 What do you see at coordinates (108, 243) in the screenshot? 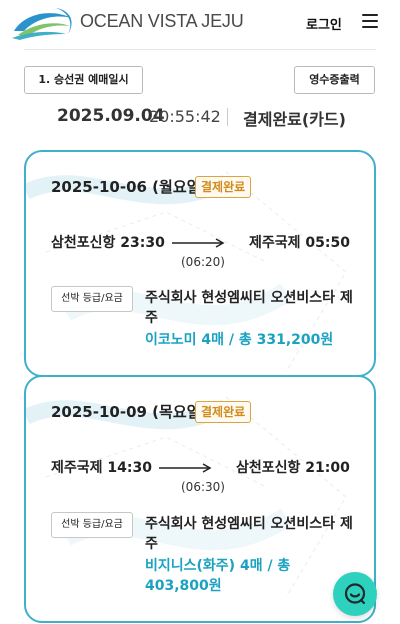
I see `departure: 삼천포신항 23:30` at bounding box center [108, 243].